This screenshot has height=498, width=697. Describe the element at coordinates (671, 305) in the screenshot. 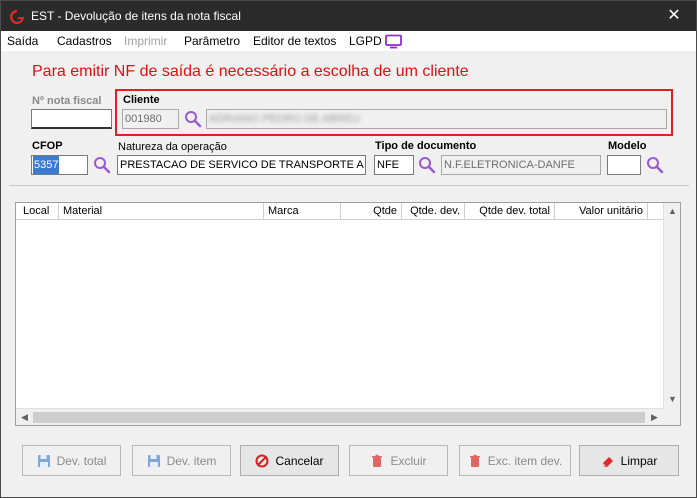

I see `vertical-scrollbar: ▲ ▼` at that location.